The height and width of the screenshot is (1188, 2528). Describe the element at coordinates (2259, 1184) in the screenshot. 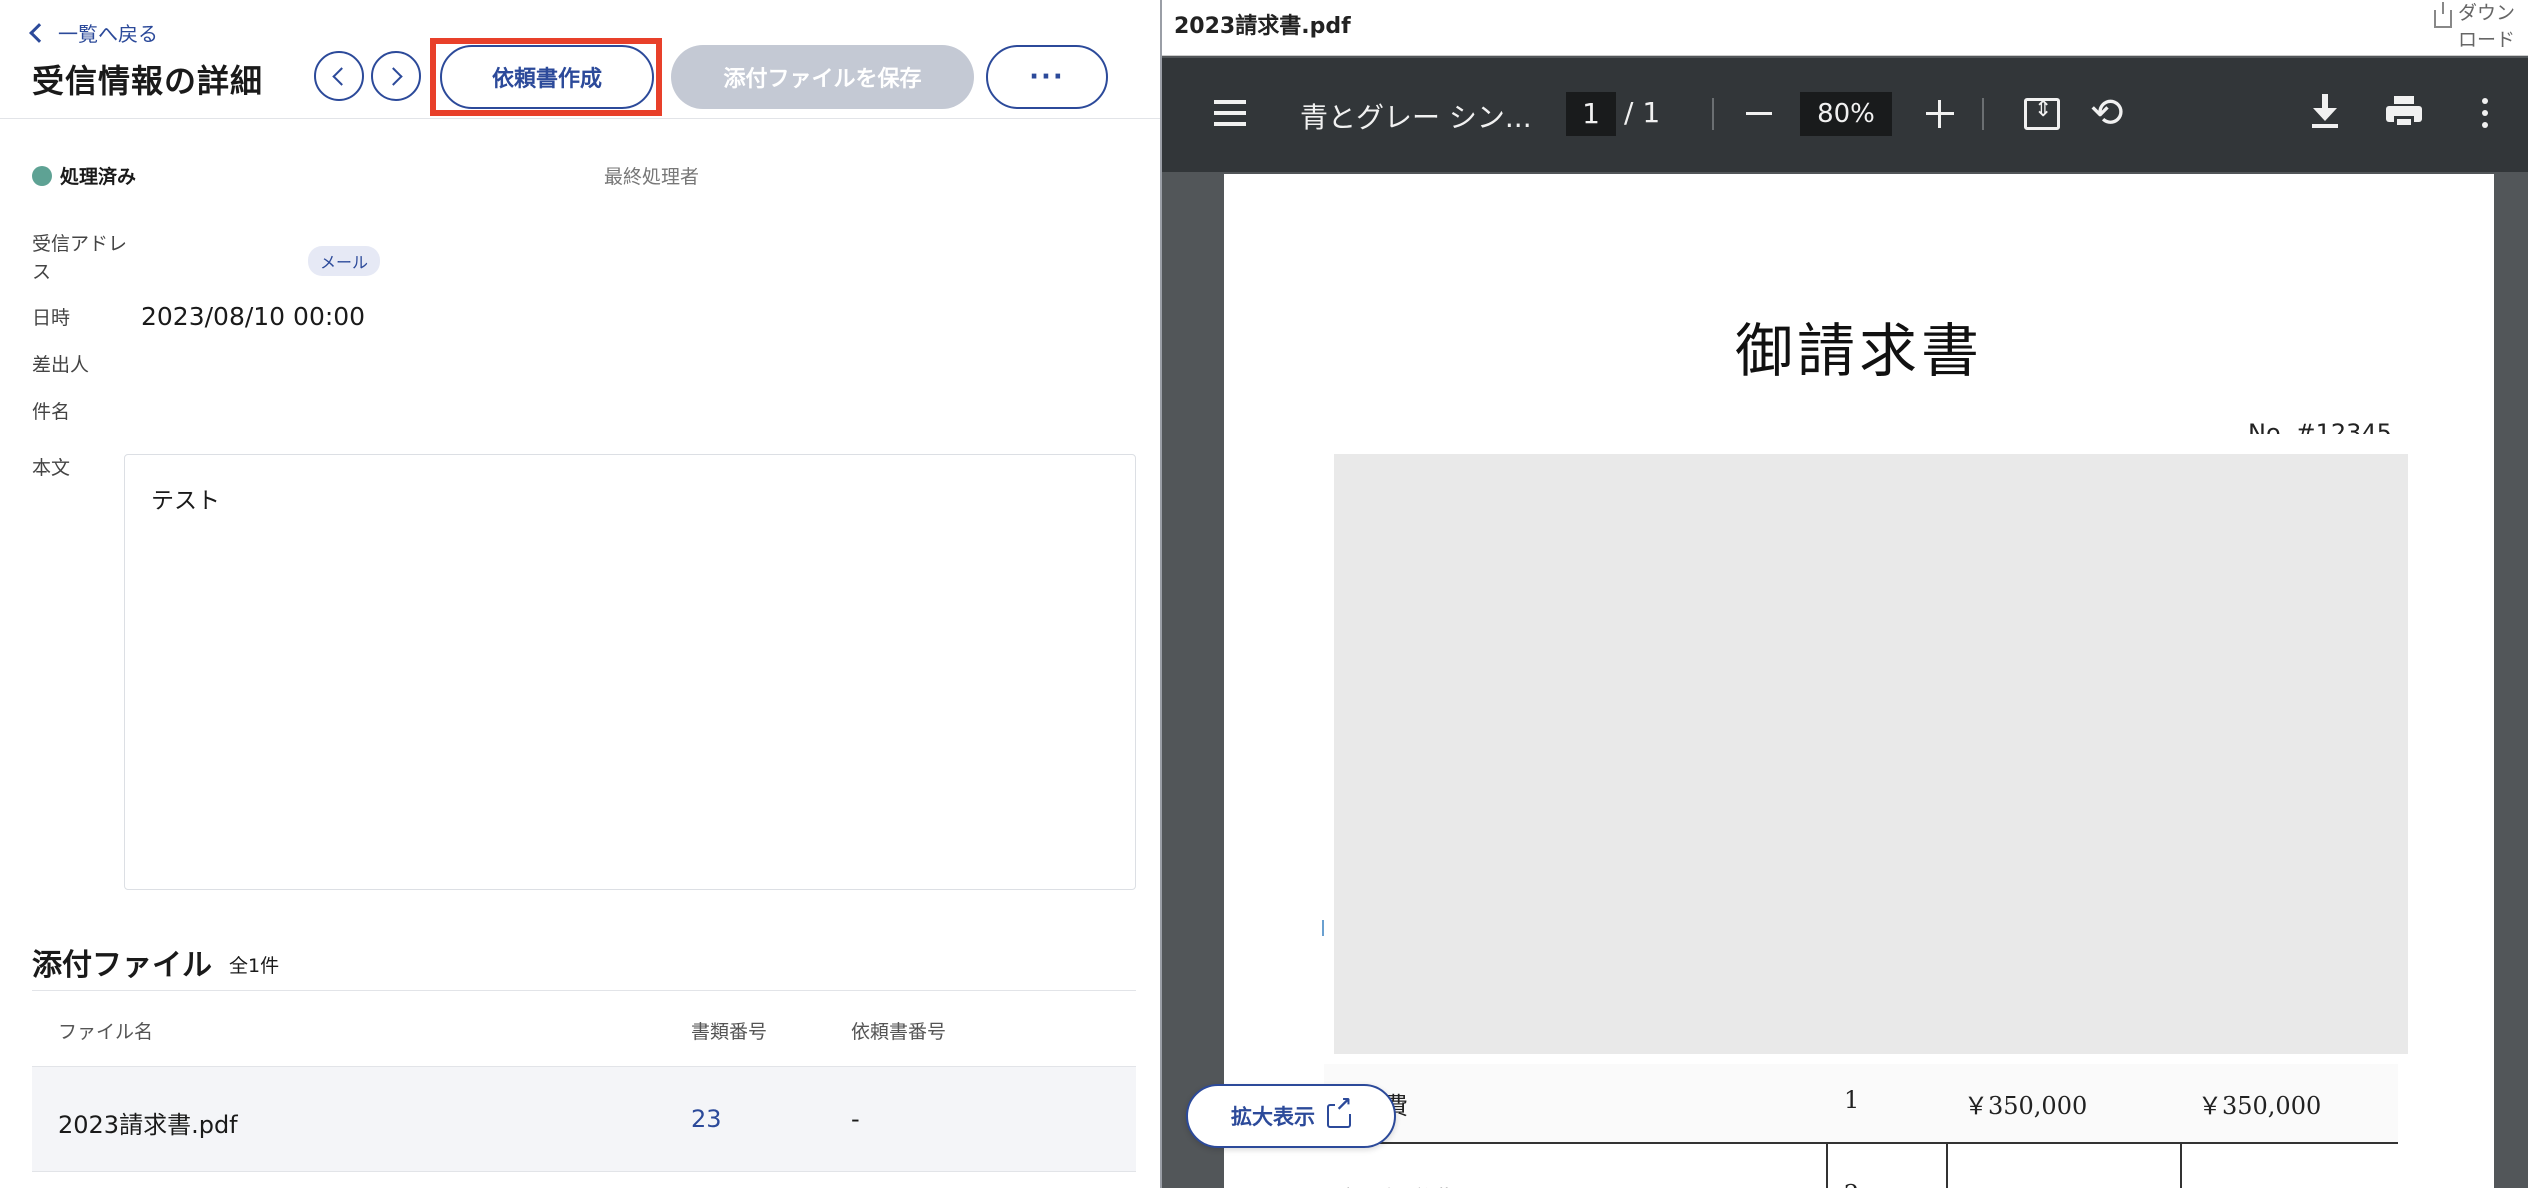

I see `amount-cell: ￥150,000` at that location.